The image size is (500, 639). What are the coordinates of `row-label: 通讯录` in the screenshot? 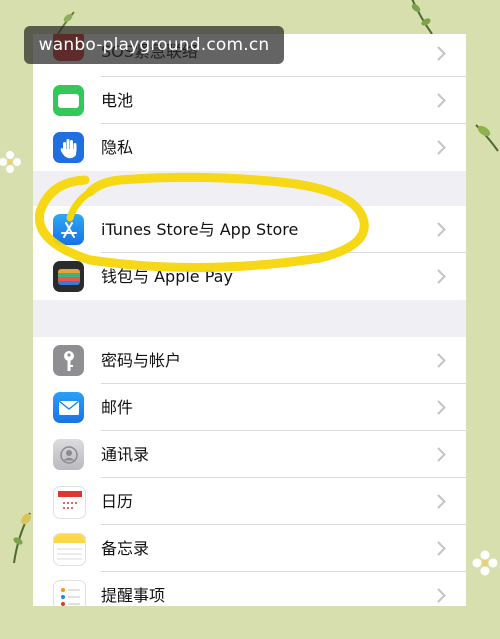 It's located at (125, 454).